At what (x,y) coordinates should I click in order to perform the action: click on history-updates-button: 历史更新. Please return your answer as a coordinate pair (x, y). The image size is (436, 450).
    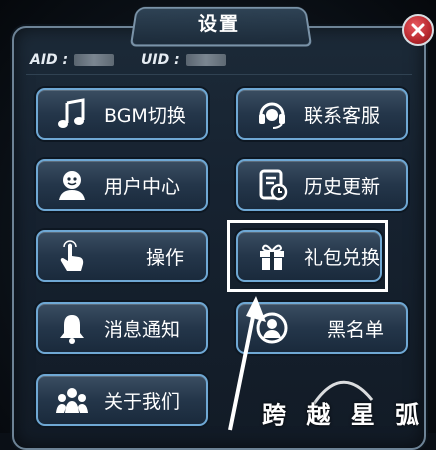
    Looking at the image, I should click on (322, 185).